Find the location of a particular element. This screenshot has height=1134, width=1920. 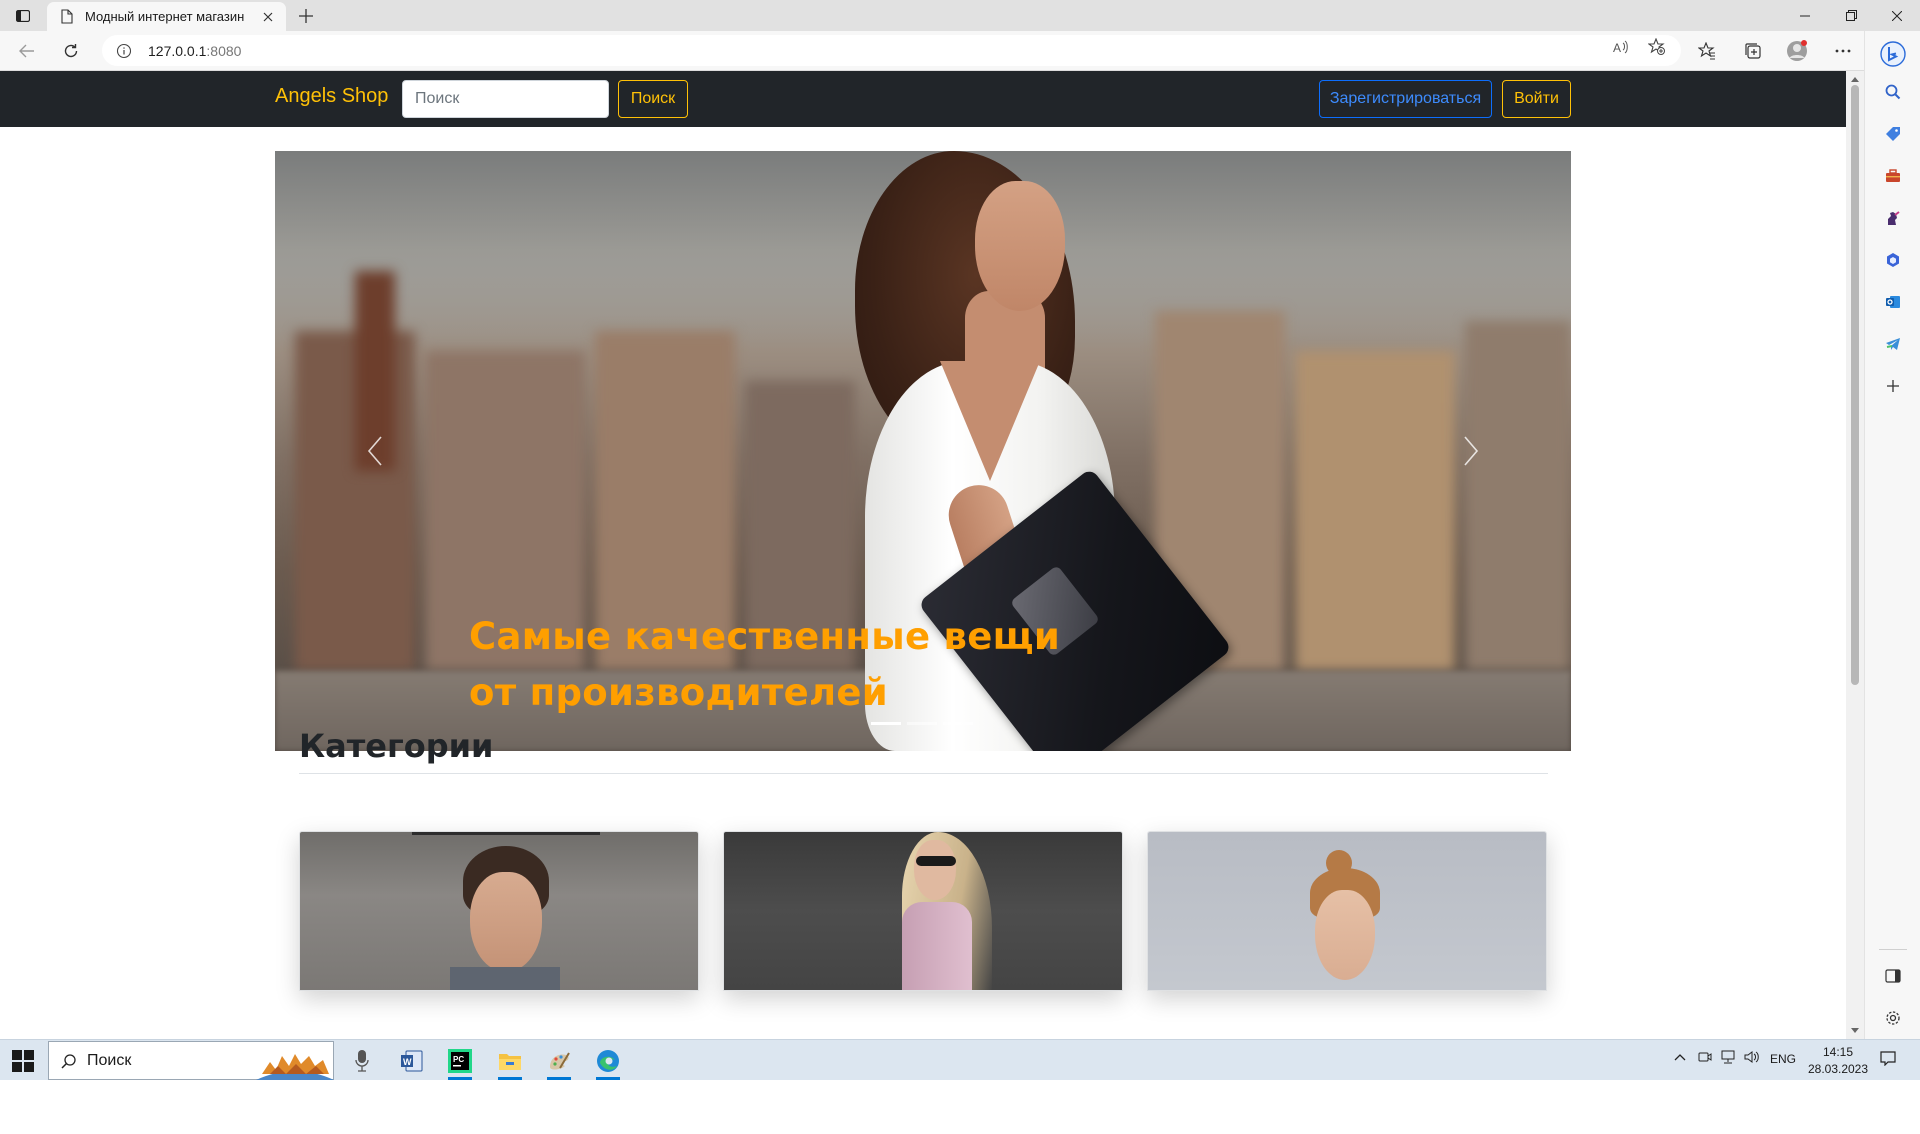

settings-icon is located at coordinates (1893, 1018).